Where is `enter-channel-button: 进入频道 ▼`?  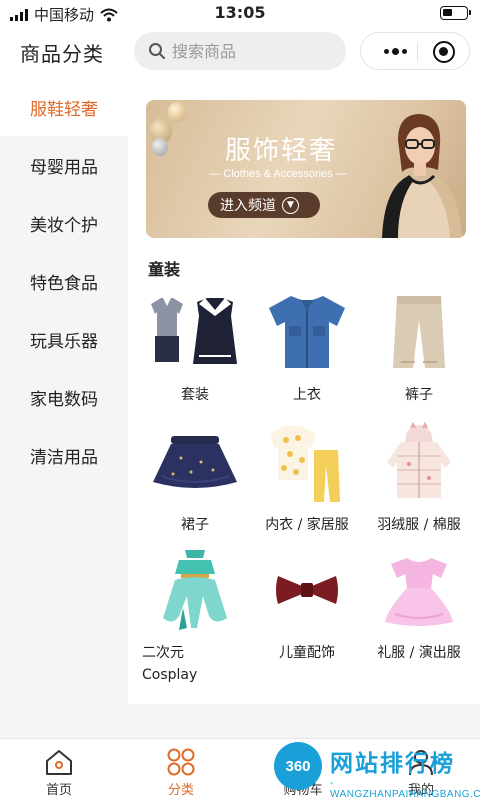
enter-channel-button: 进入频道 ▼ is located at coordinates (264, 205).